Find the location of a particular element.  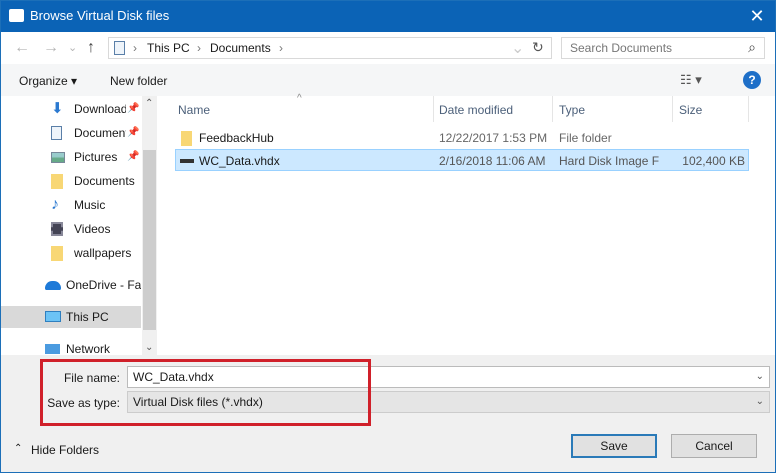

sidebar-item-label: Music is located at coordinates (90, 205).